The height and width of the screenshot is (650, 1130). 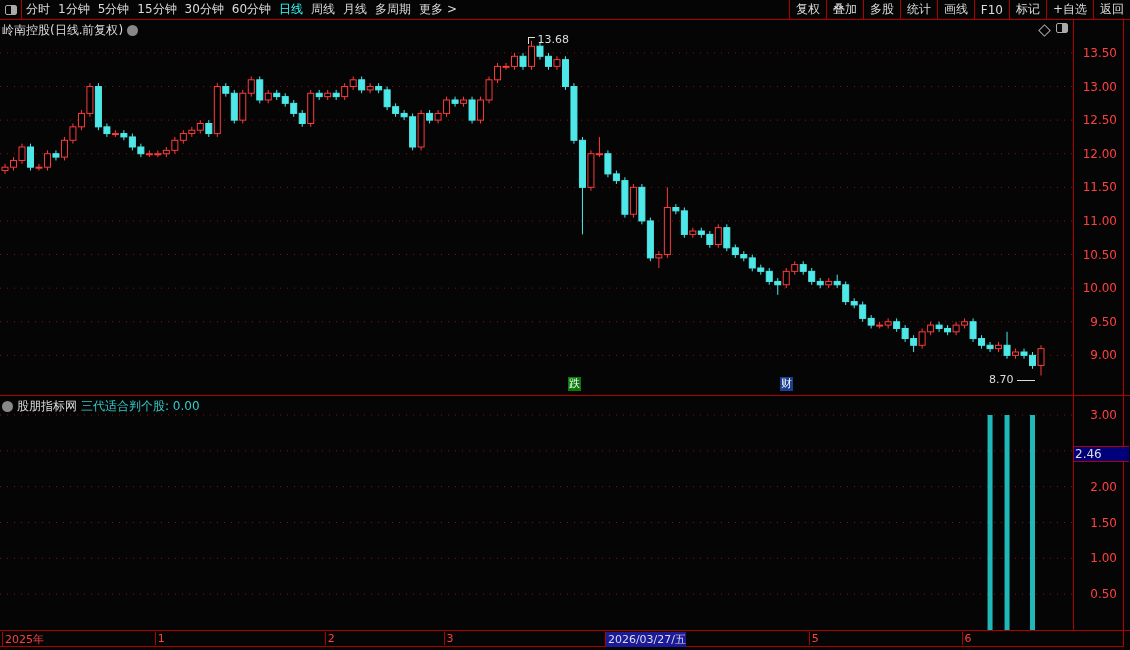 What do you see at coordinates (966, 638) in the screenshot?
I see `date-label: 6` at bounding box center [966, 638].